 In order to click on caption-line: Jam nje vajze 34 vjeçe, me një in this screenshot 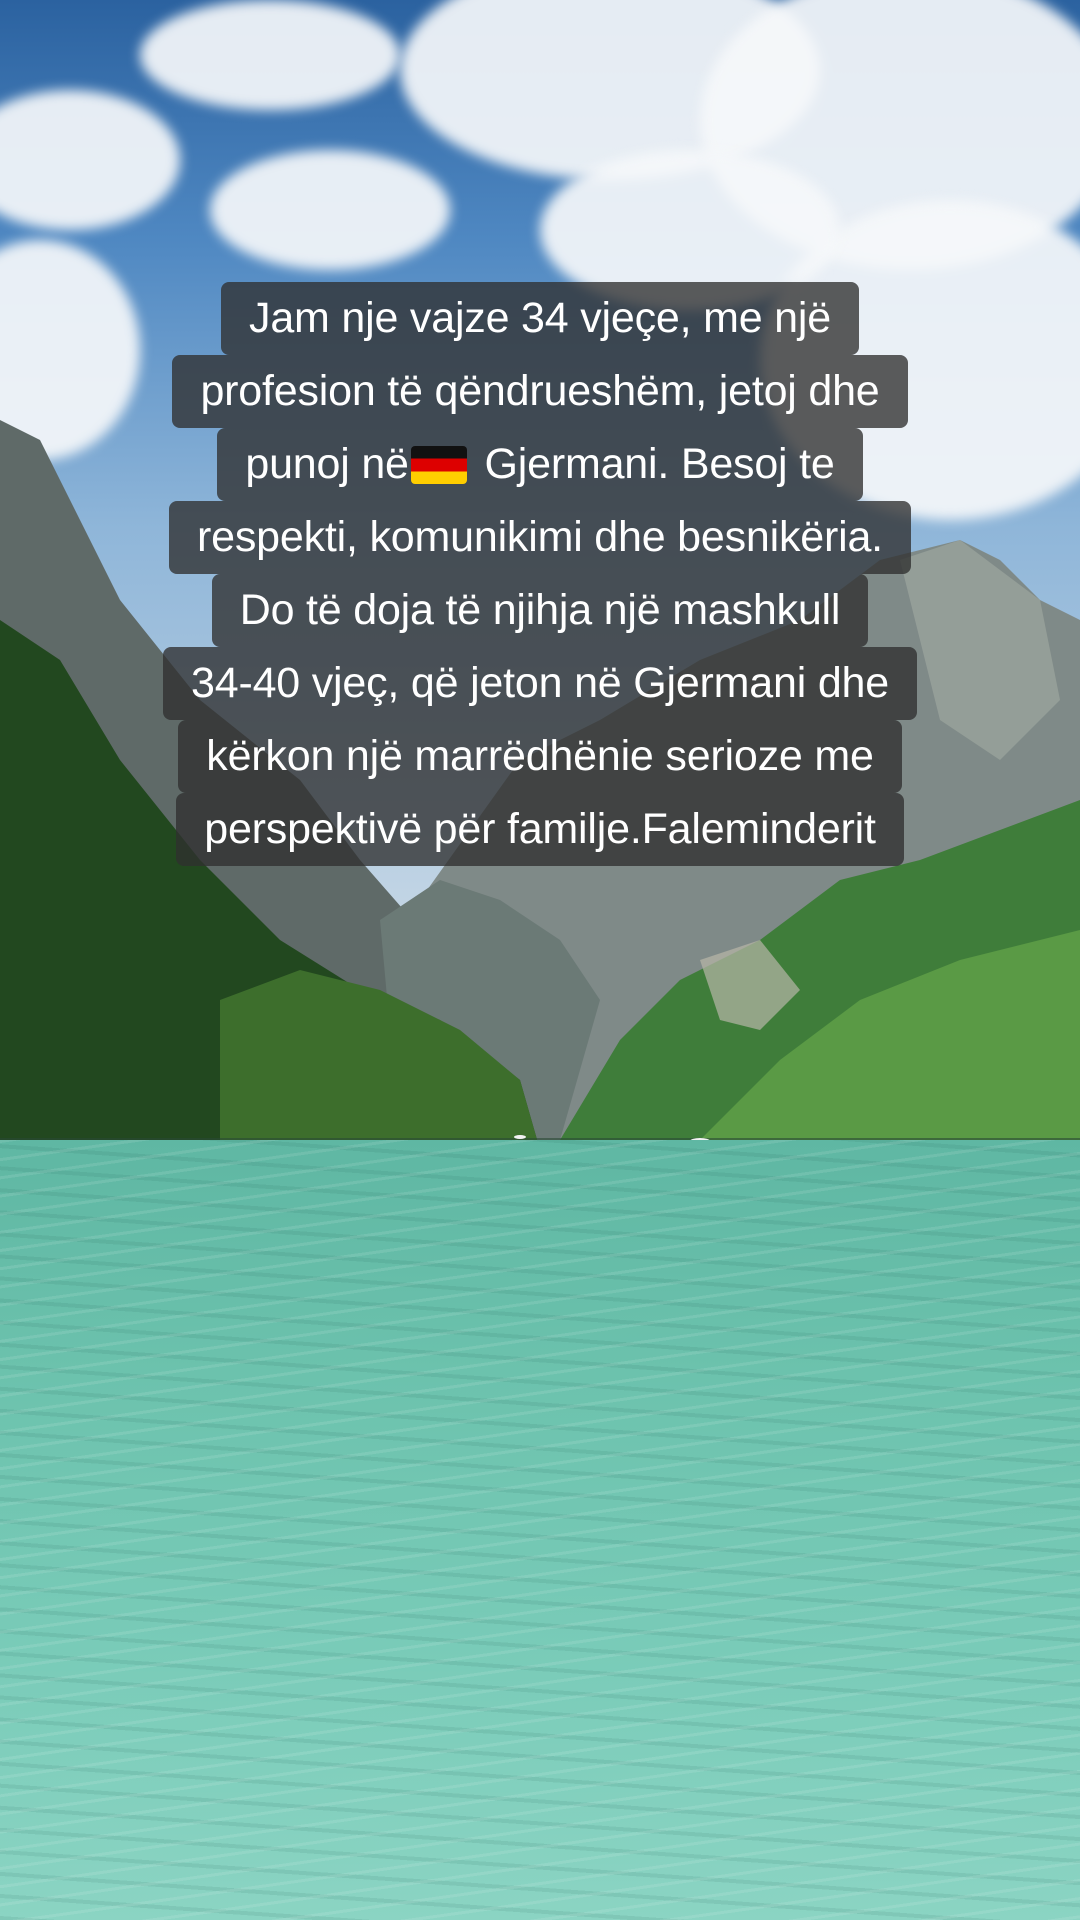, I will do `click(540, 318)`.